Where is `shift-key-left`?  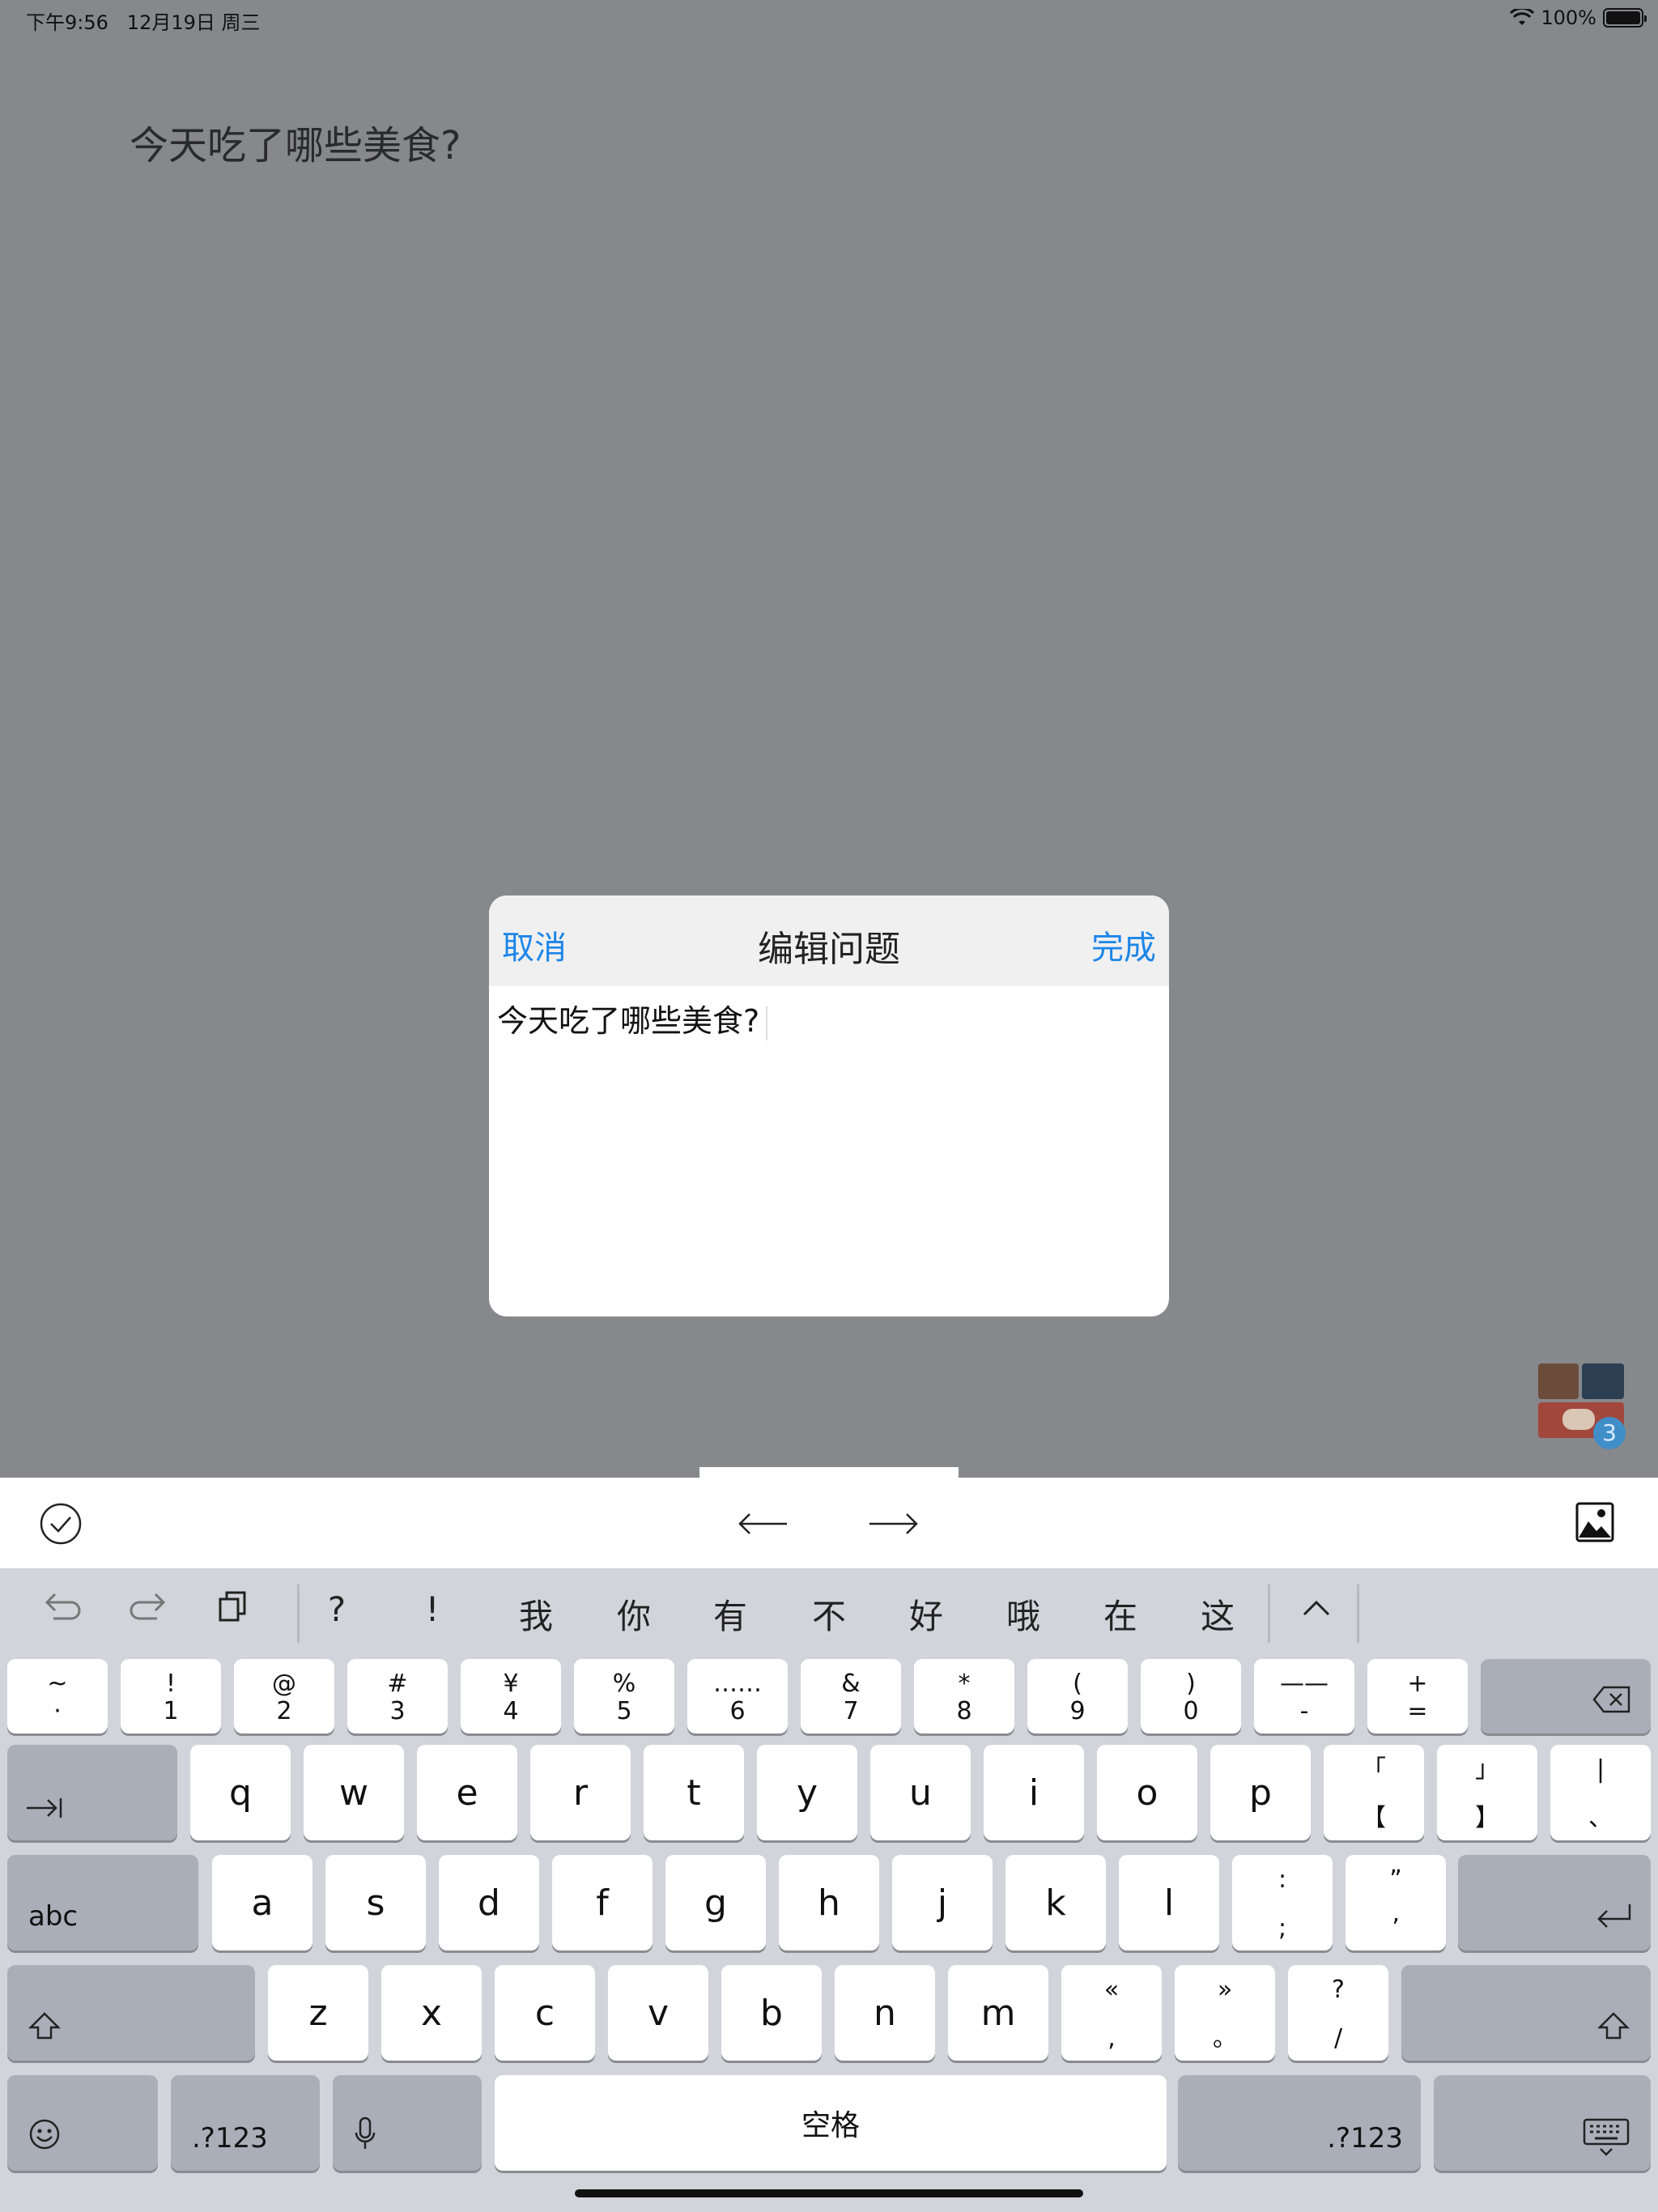 shift-key-left is located at coordinates (131, 2013).